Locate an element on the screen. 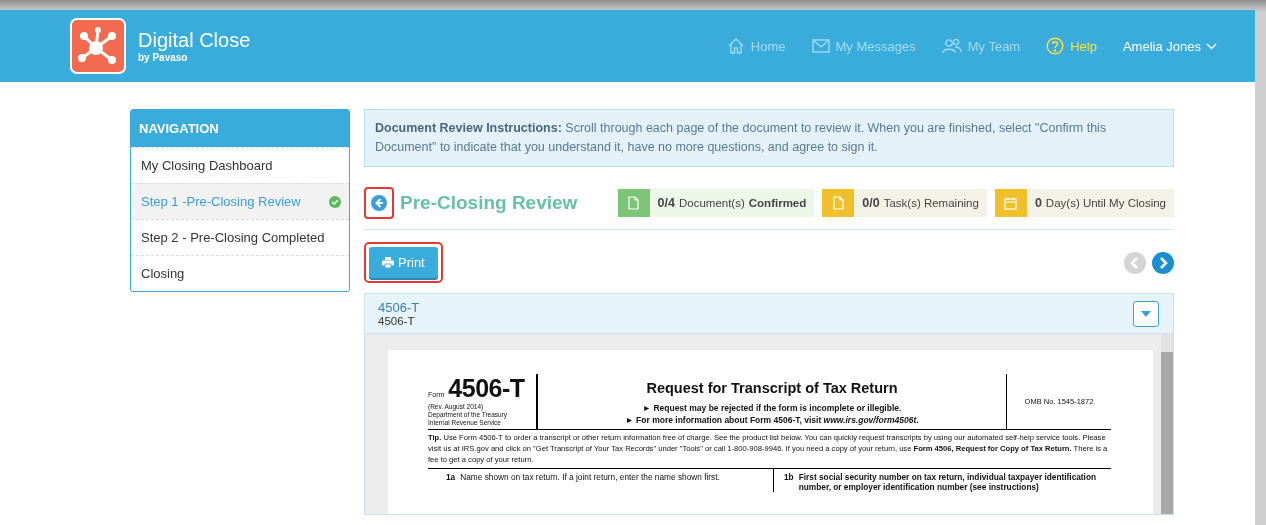 The height and width of the screenshot is (525, 1266). collapse-toggle-button is located at coordinates (1146, 313).